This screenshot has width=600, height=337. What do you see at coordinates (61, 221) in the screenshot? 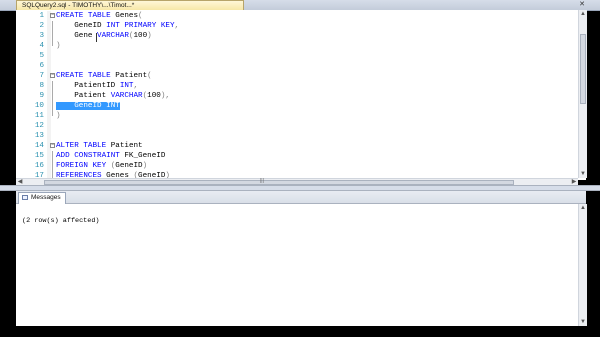
I see `messages-output: (2 row(s) affected)` at bounding box center [61, 221].